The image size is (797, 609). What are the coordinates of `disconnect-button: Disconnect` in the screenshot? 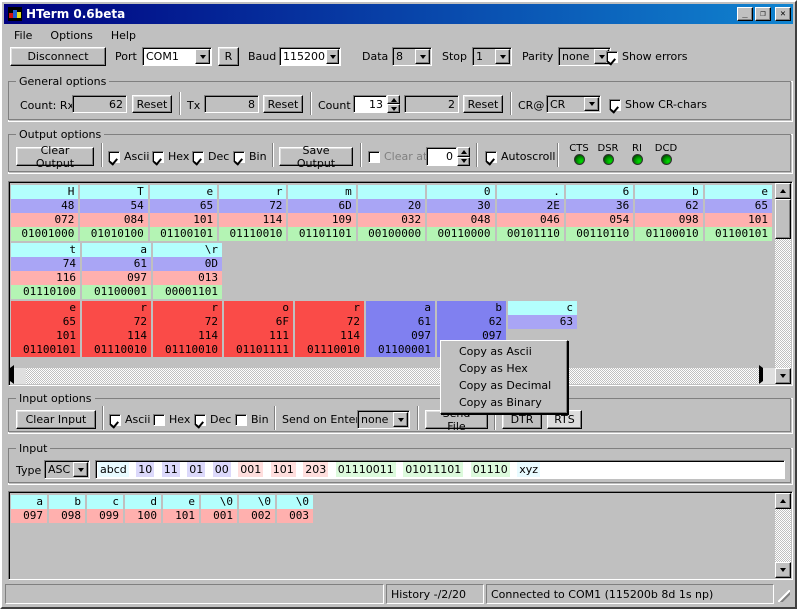 It's located at (58, 56).